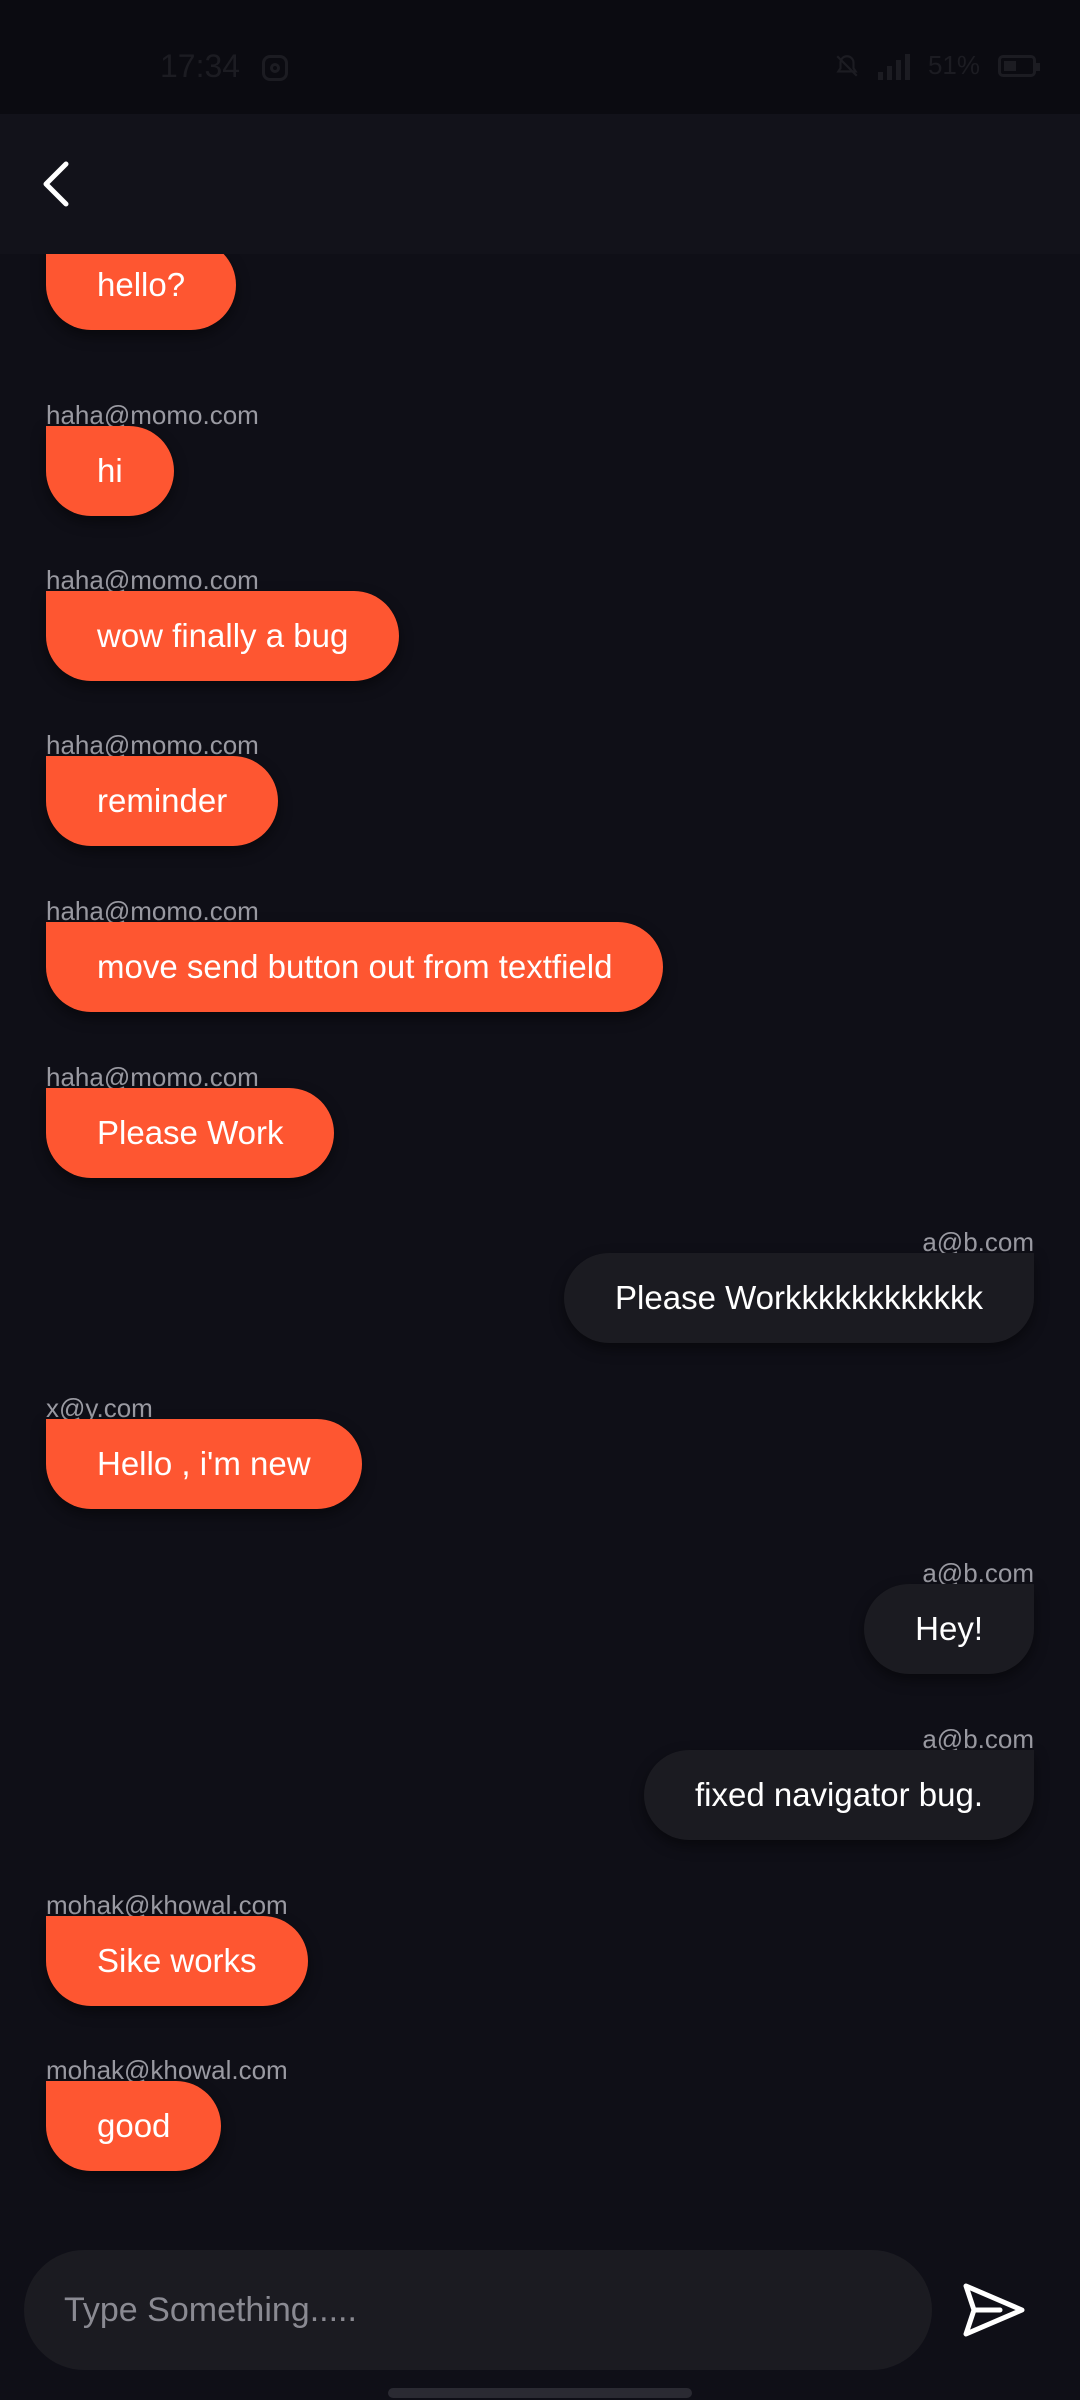 Image resolution: width=1080 pixels, height=2400 pixels. I want to click on message-input, so click(478, 2310).